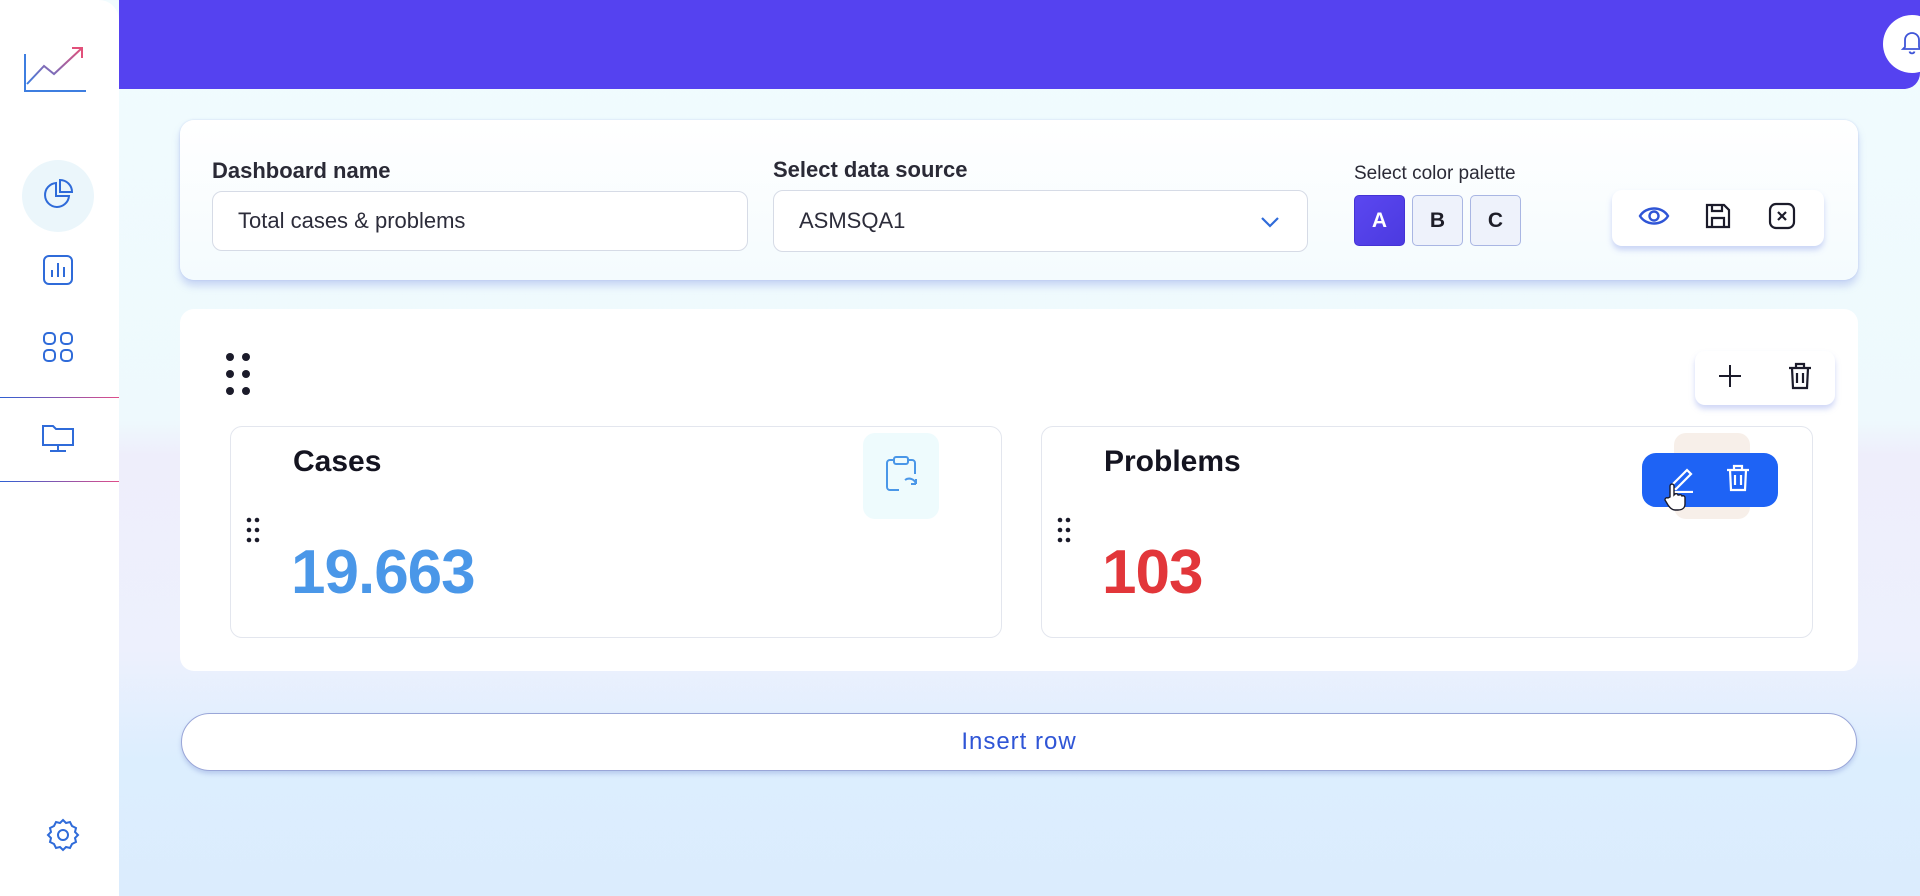  What do you see at coordinates (1172, 461) in the screenshot?
I see `kpi-title: Problems` at bounding box center [1172, 461].